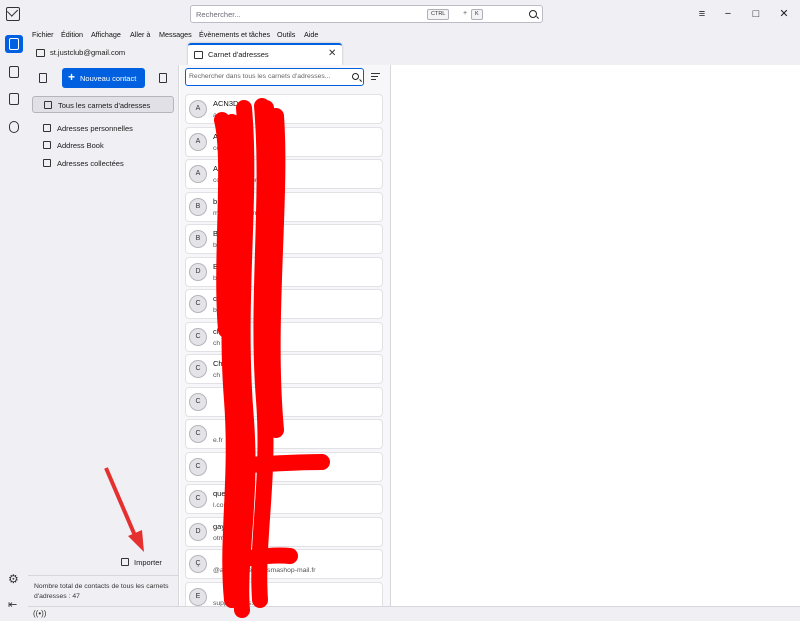  What do you see at coordinates (286, 34) in the screenshot?
I see `menu-outils: Outils` at bounding box center [286, 34].